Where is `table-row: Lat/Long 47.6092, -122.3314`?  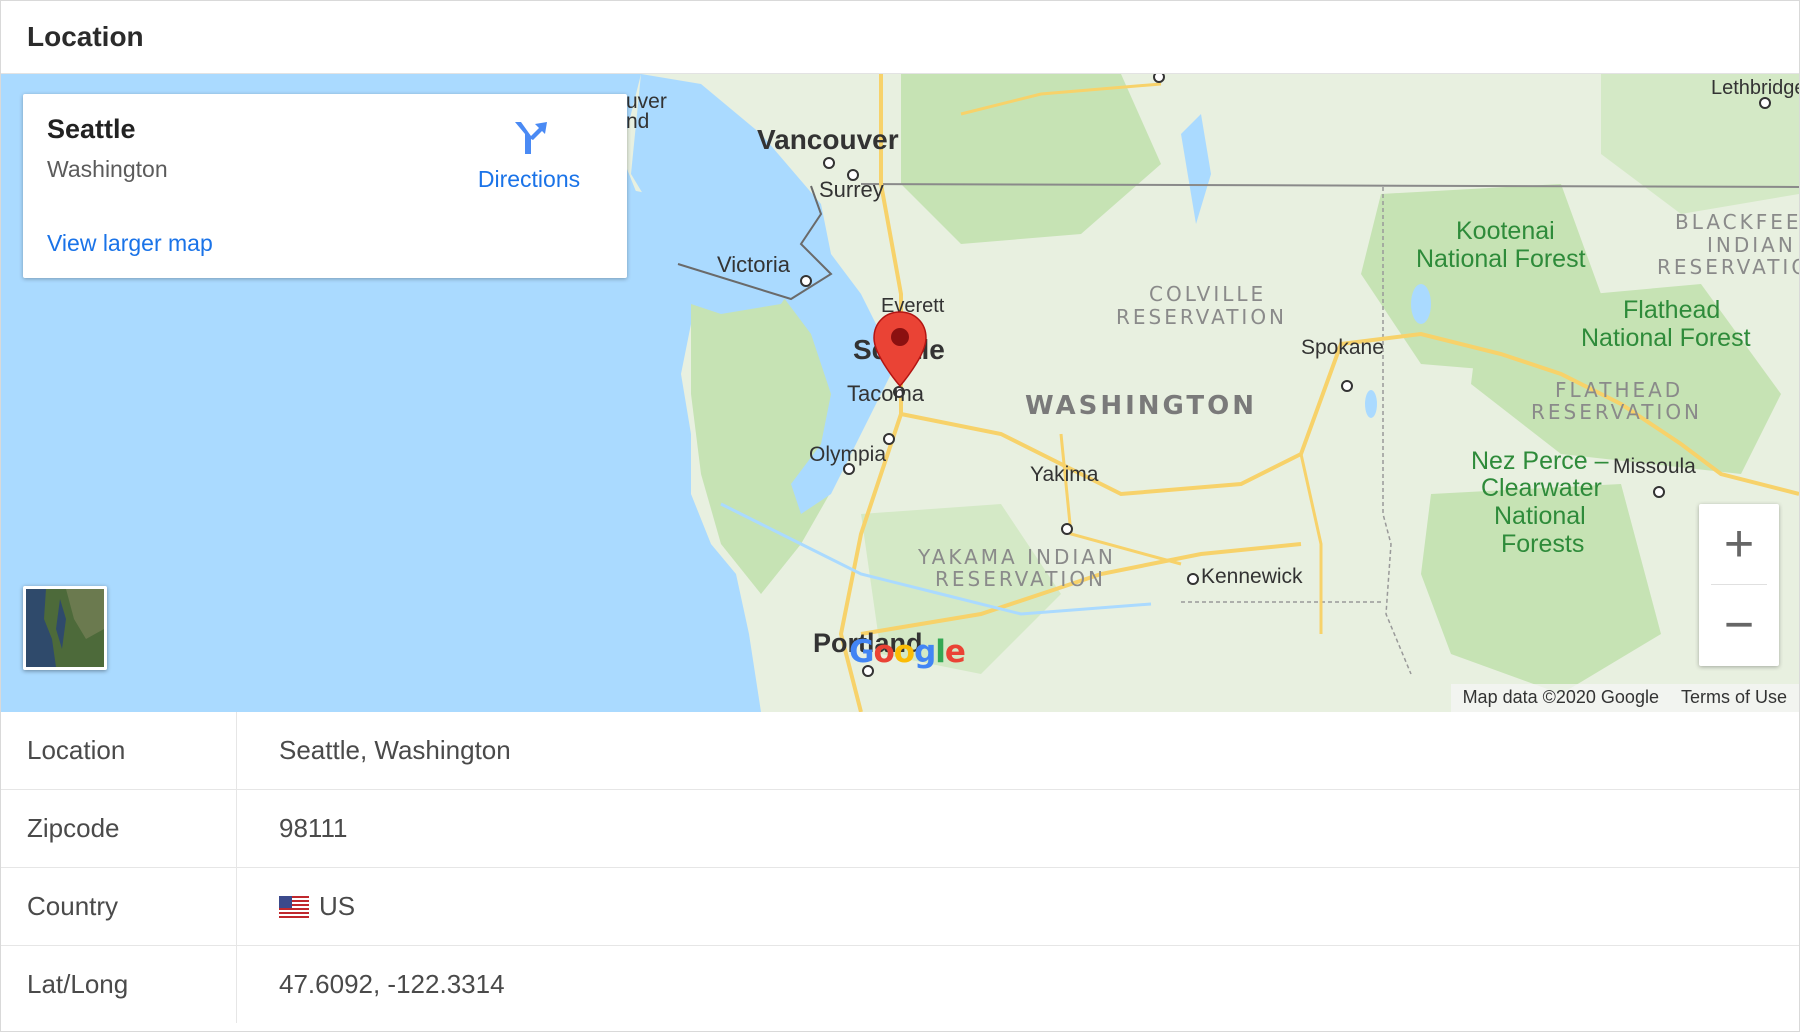 table-row: Lat/Long 47.6092, -122.3314 is located at coordinates (900, 984).